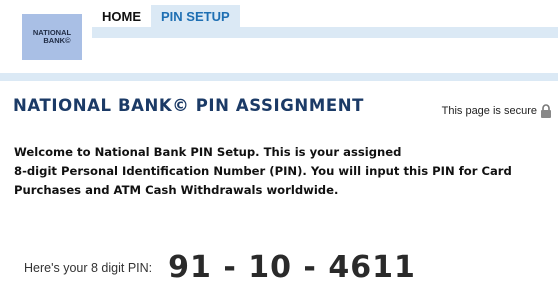  Describe the element at coordinates (546, 111) in the screenshot. I see `lock-icon` at that location.